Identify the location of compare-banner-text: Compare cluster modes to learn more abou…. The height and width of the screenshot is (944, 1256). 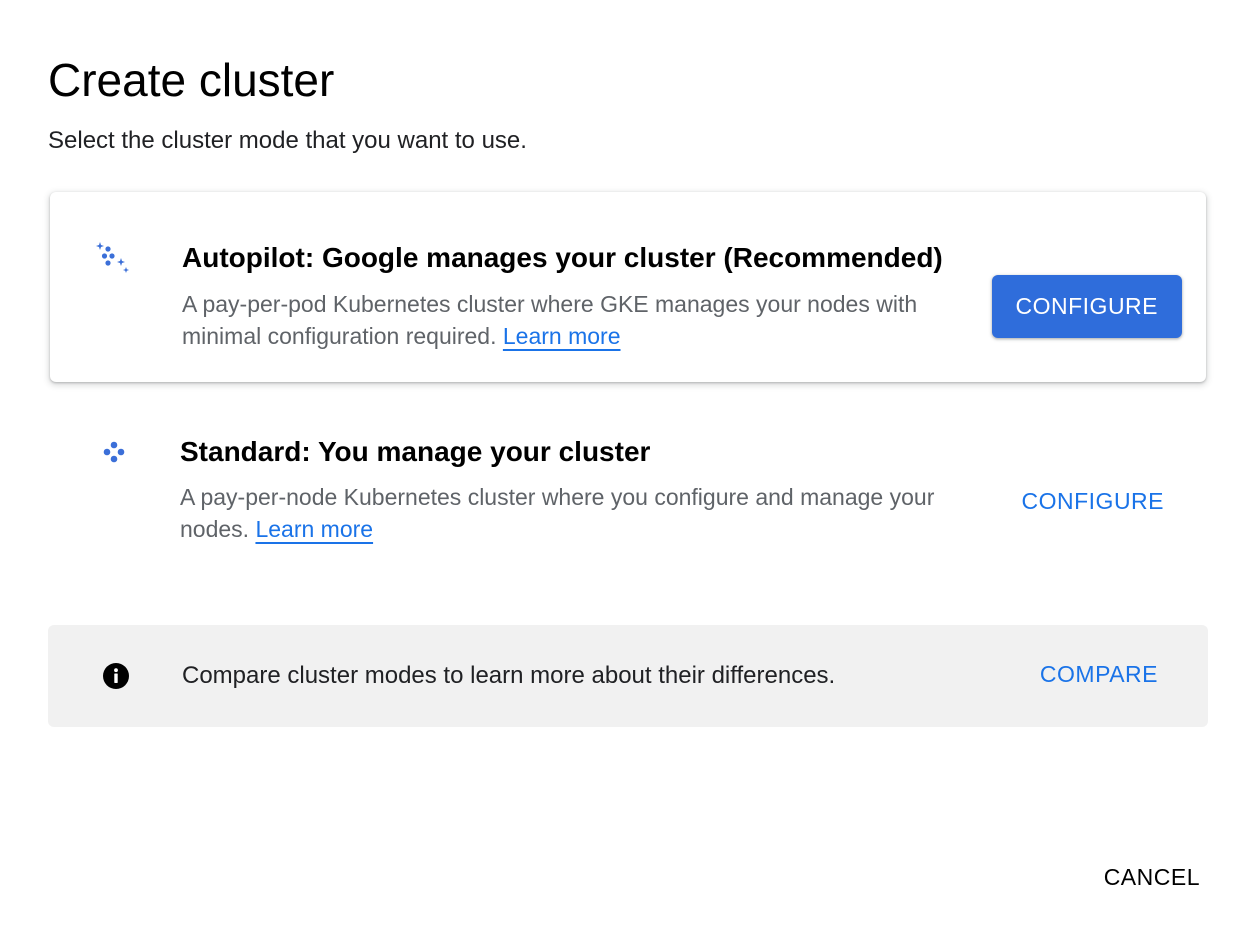
(509, 675).